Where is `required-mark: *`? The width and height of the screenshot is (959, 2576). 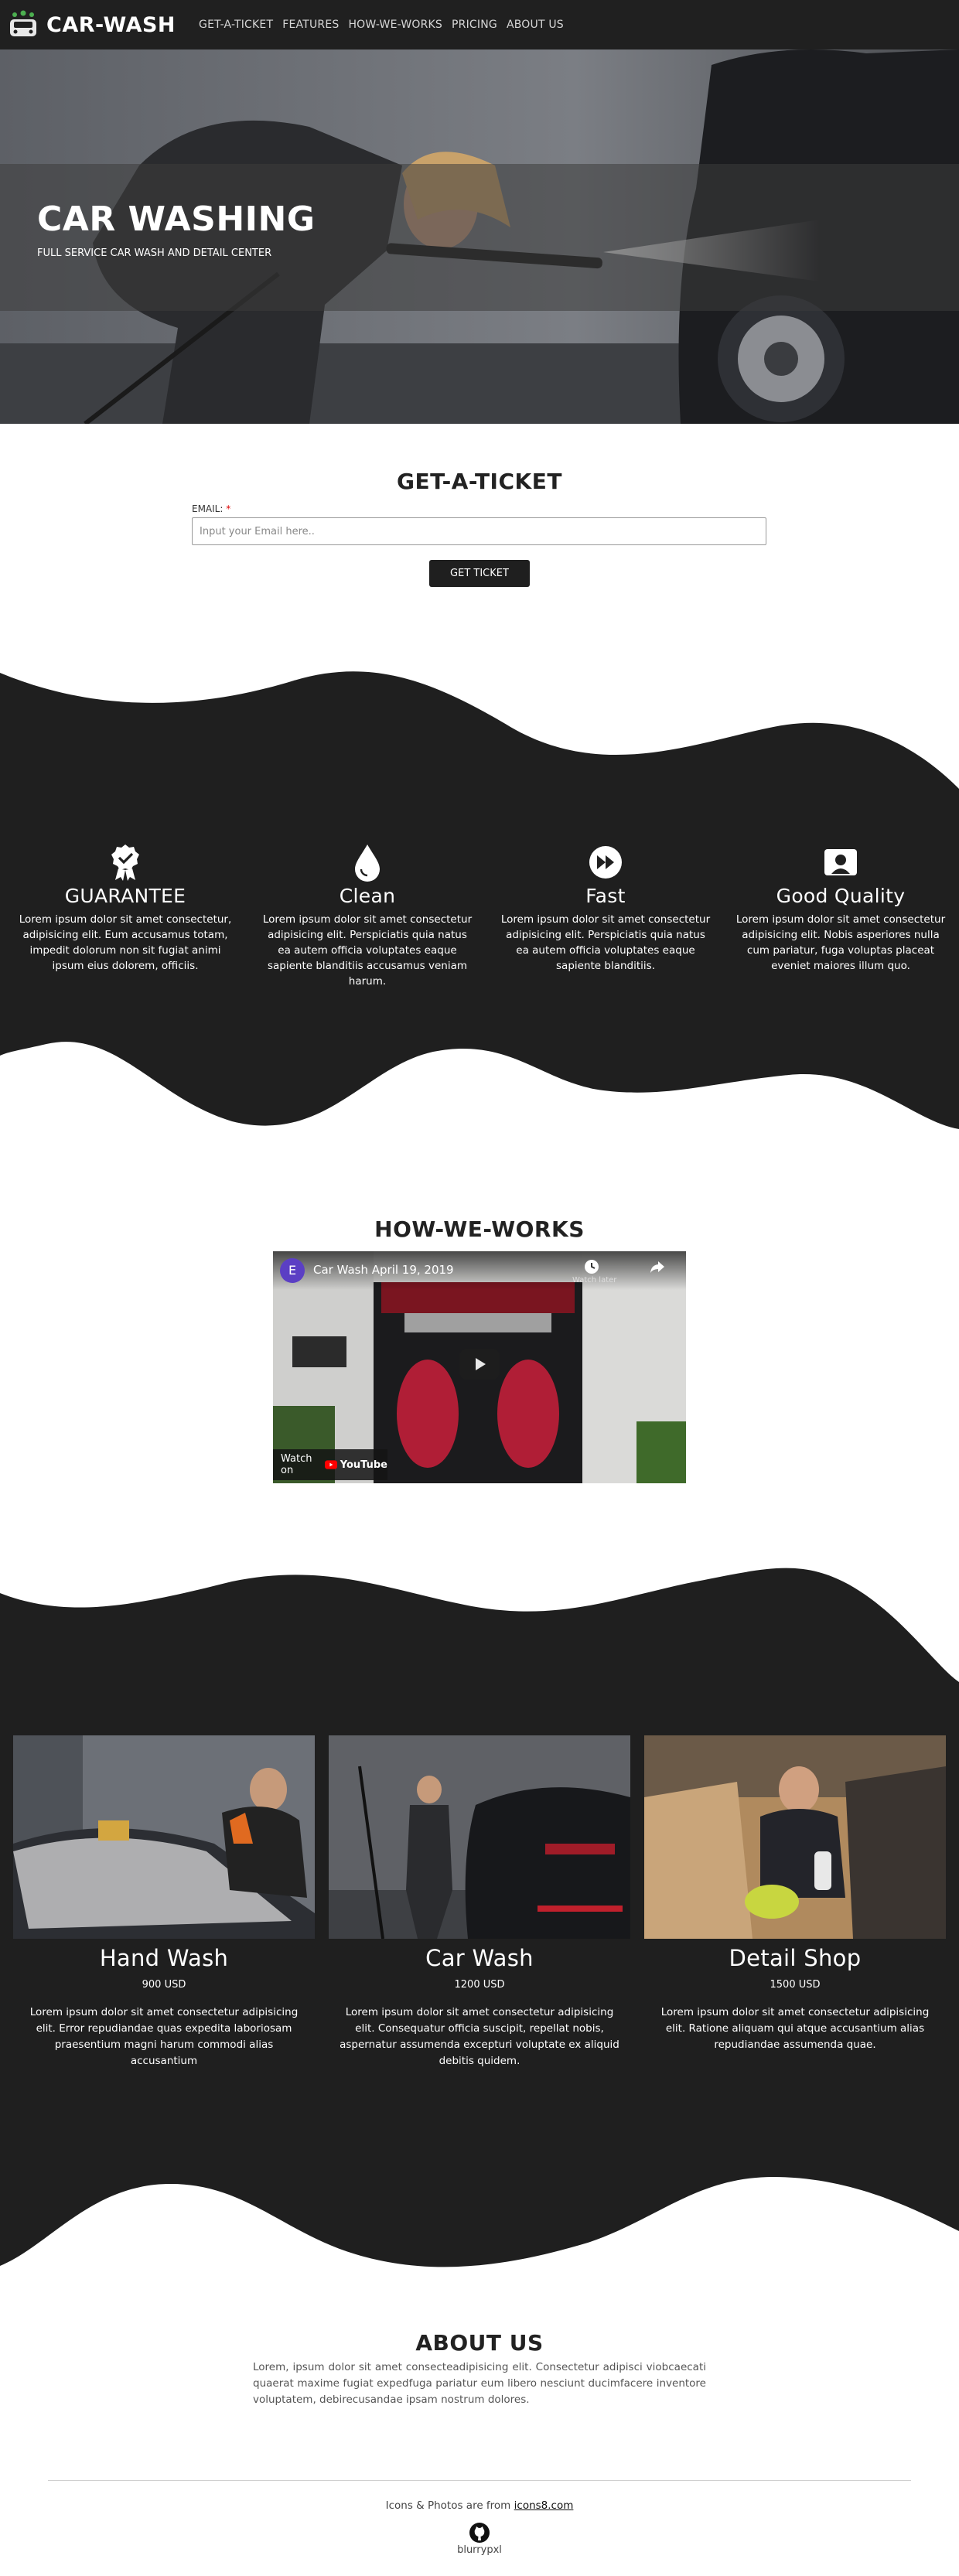 required-mark: * is located at coordinates (228, 509).